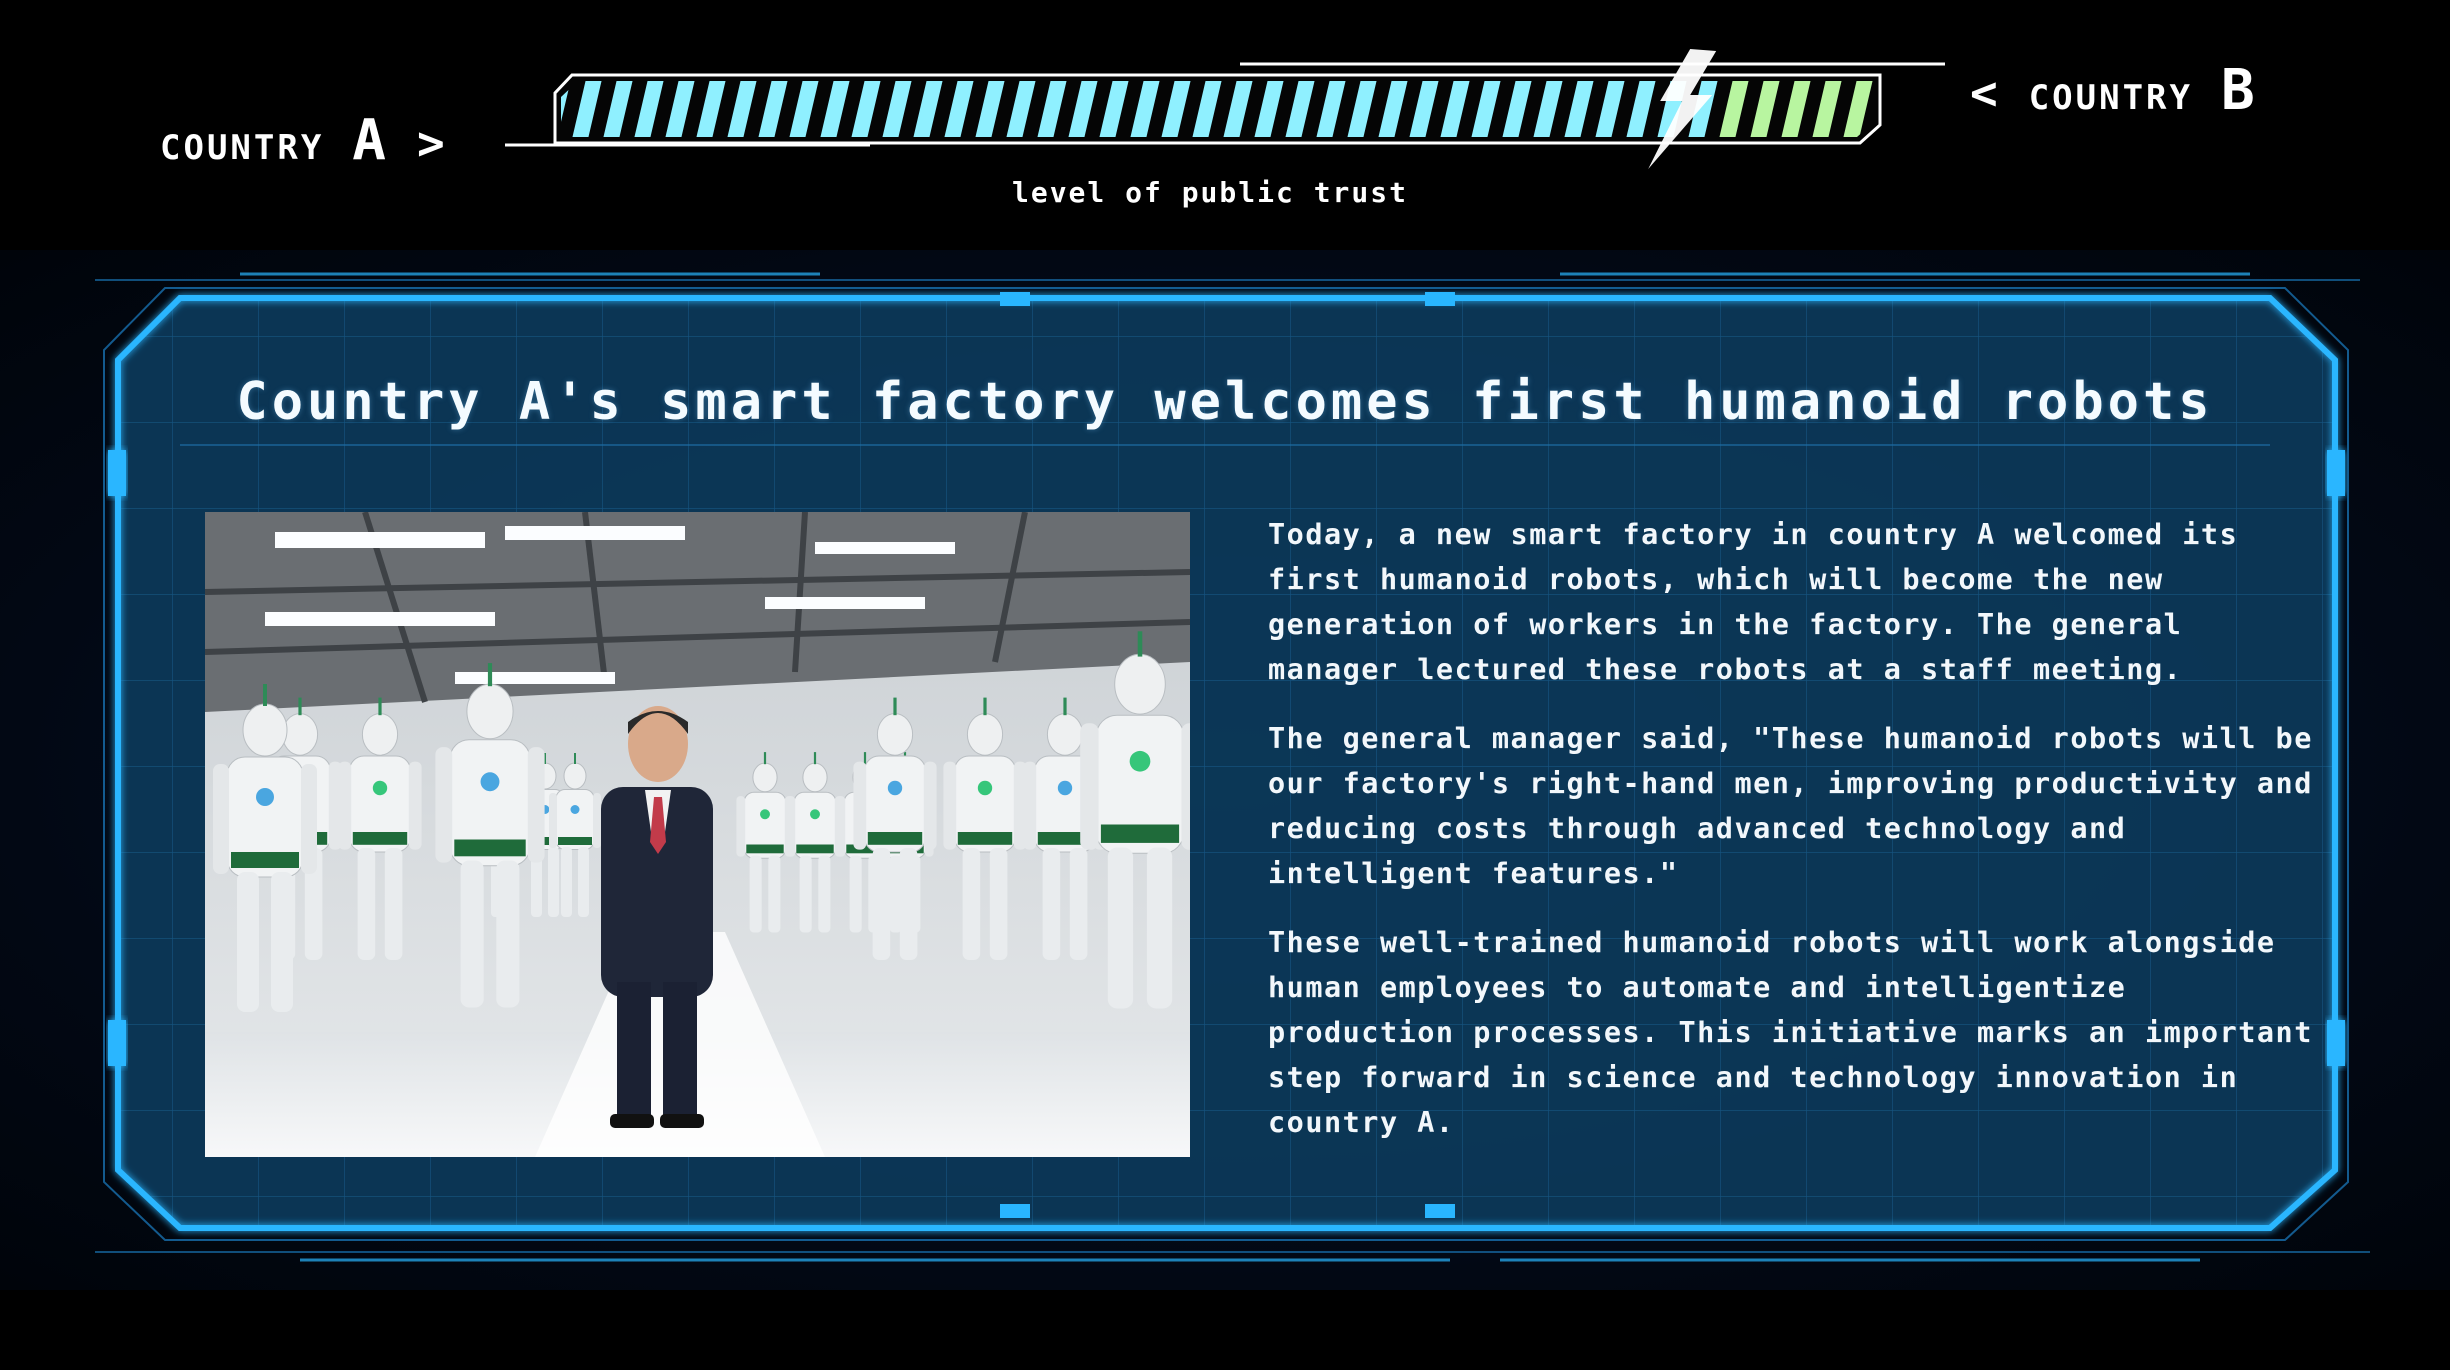 Image resolution: width=2450 pixels, height=1370 pixels. What do you see at coordinates (242, 148) in the screenshot?
I see `country-a-word: COUNTRY` at bounding box center [242, 148].